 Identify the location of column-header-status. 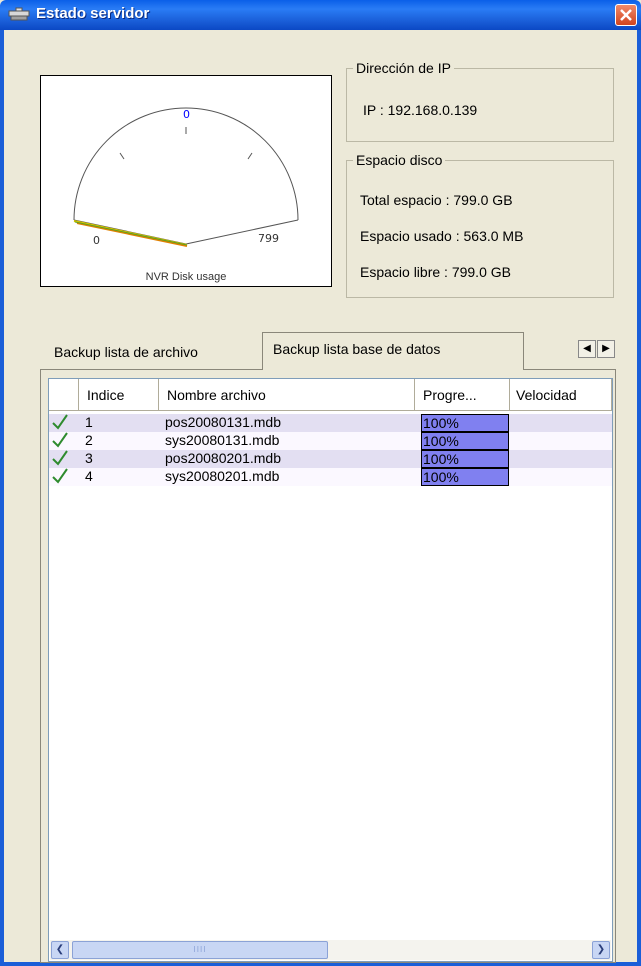
(64, 395).